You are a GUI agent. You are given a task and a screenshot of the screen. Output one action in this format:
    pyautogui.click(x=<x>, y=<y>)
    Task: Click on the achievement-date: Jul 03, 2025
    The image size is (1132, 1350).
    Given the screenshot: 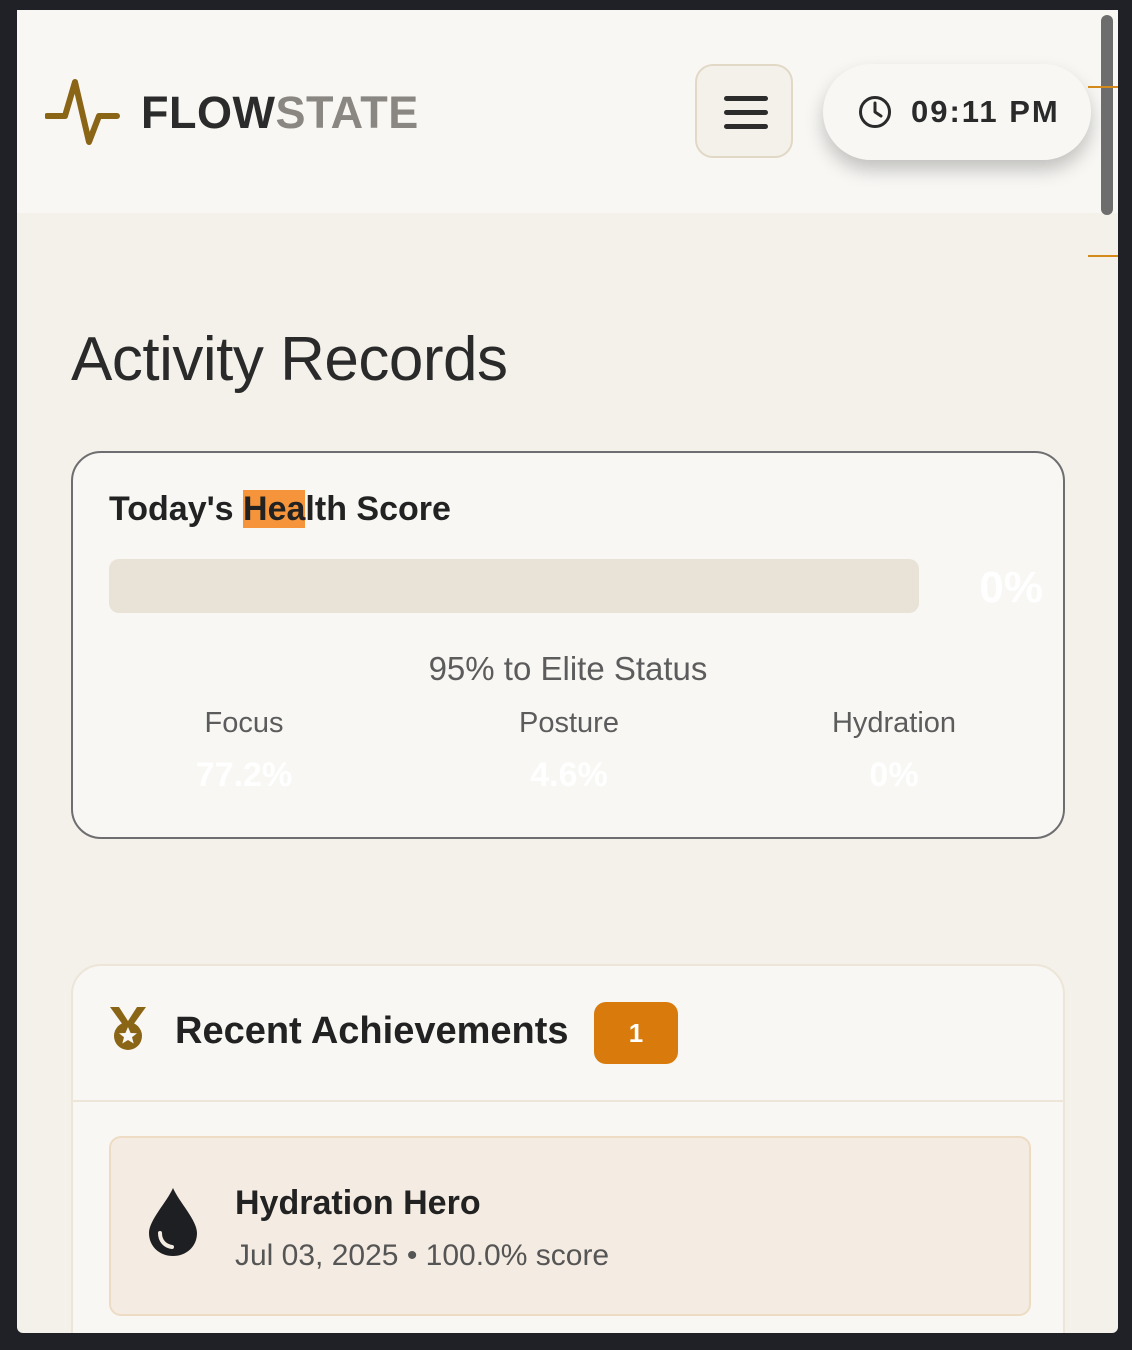 What is the action you would take?
    pyautogui.click(x=317, y=1255)
    